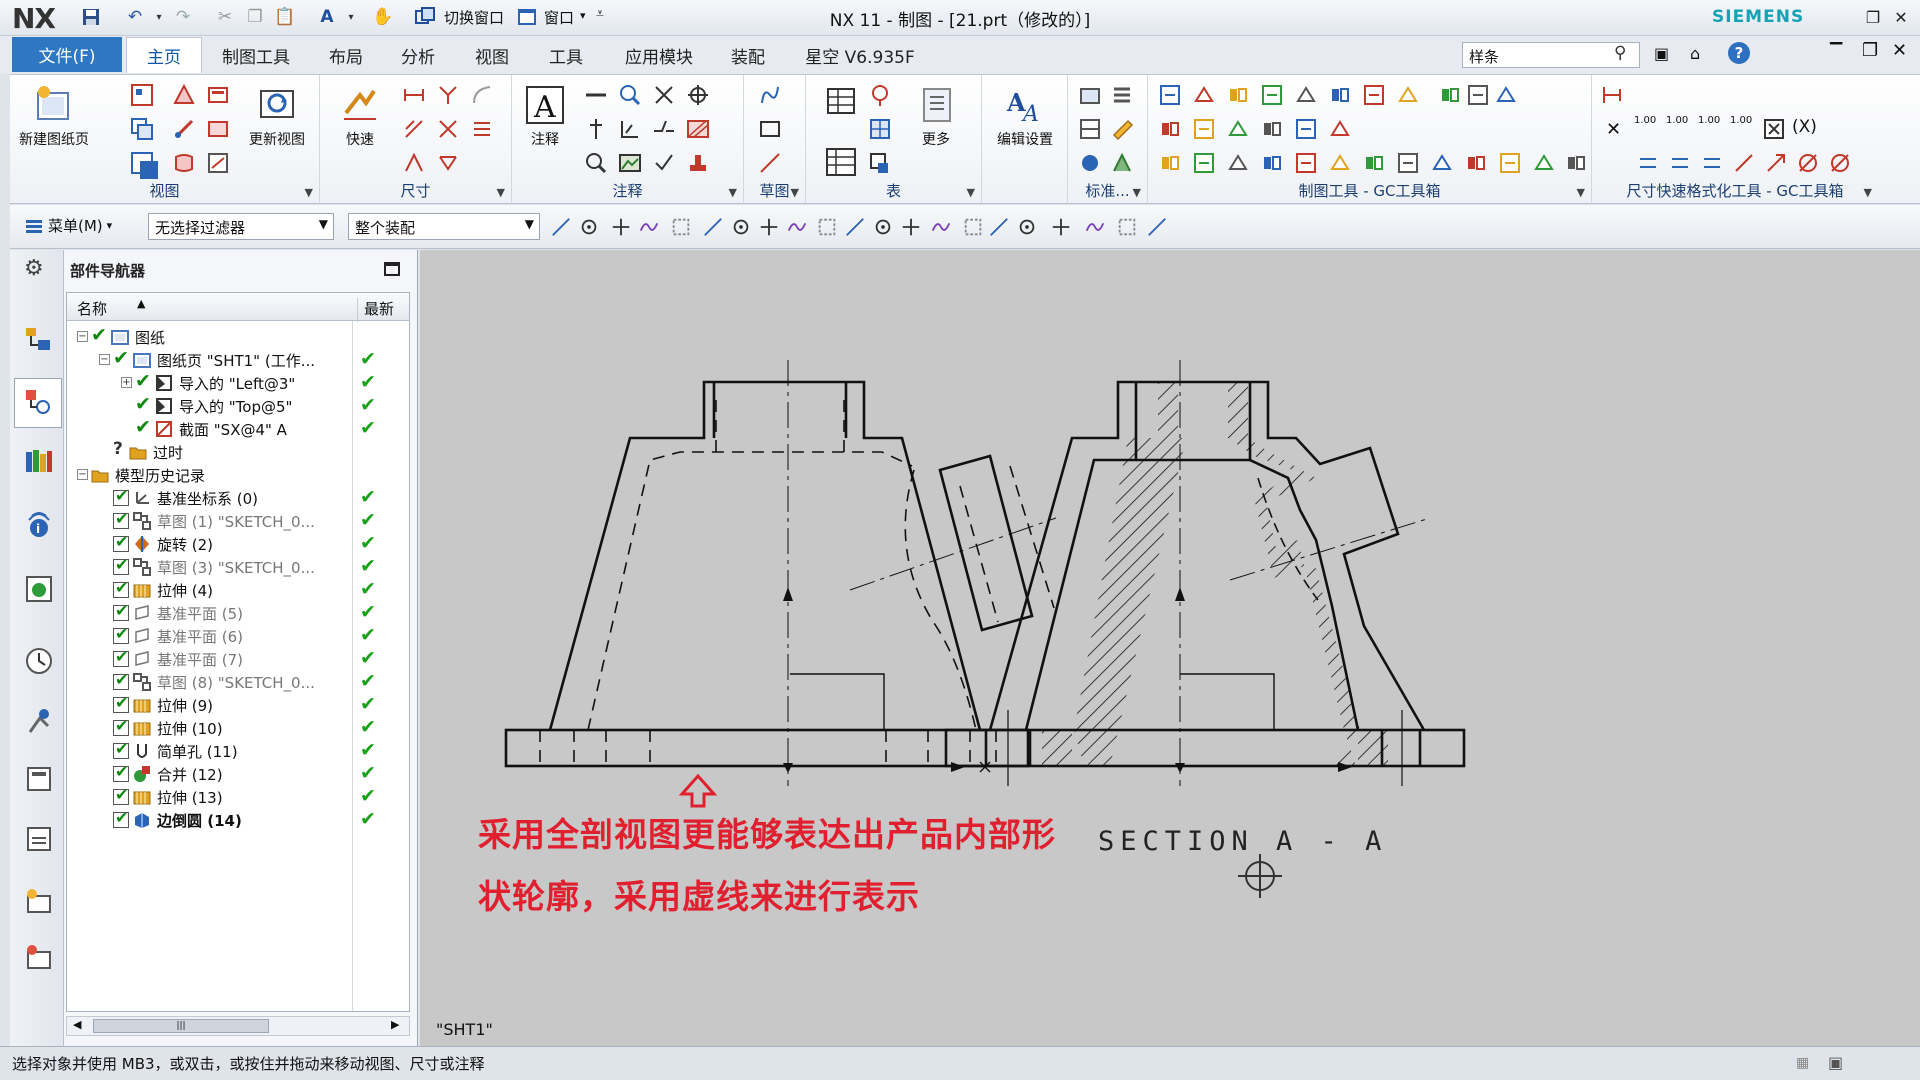  I want to click on snap-16-icon, so click(999, 227).